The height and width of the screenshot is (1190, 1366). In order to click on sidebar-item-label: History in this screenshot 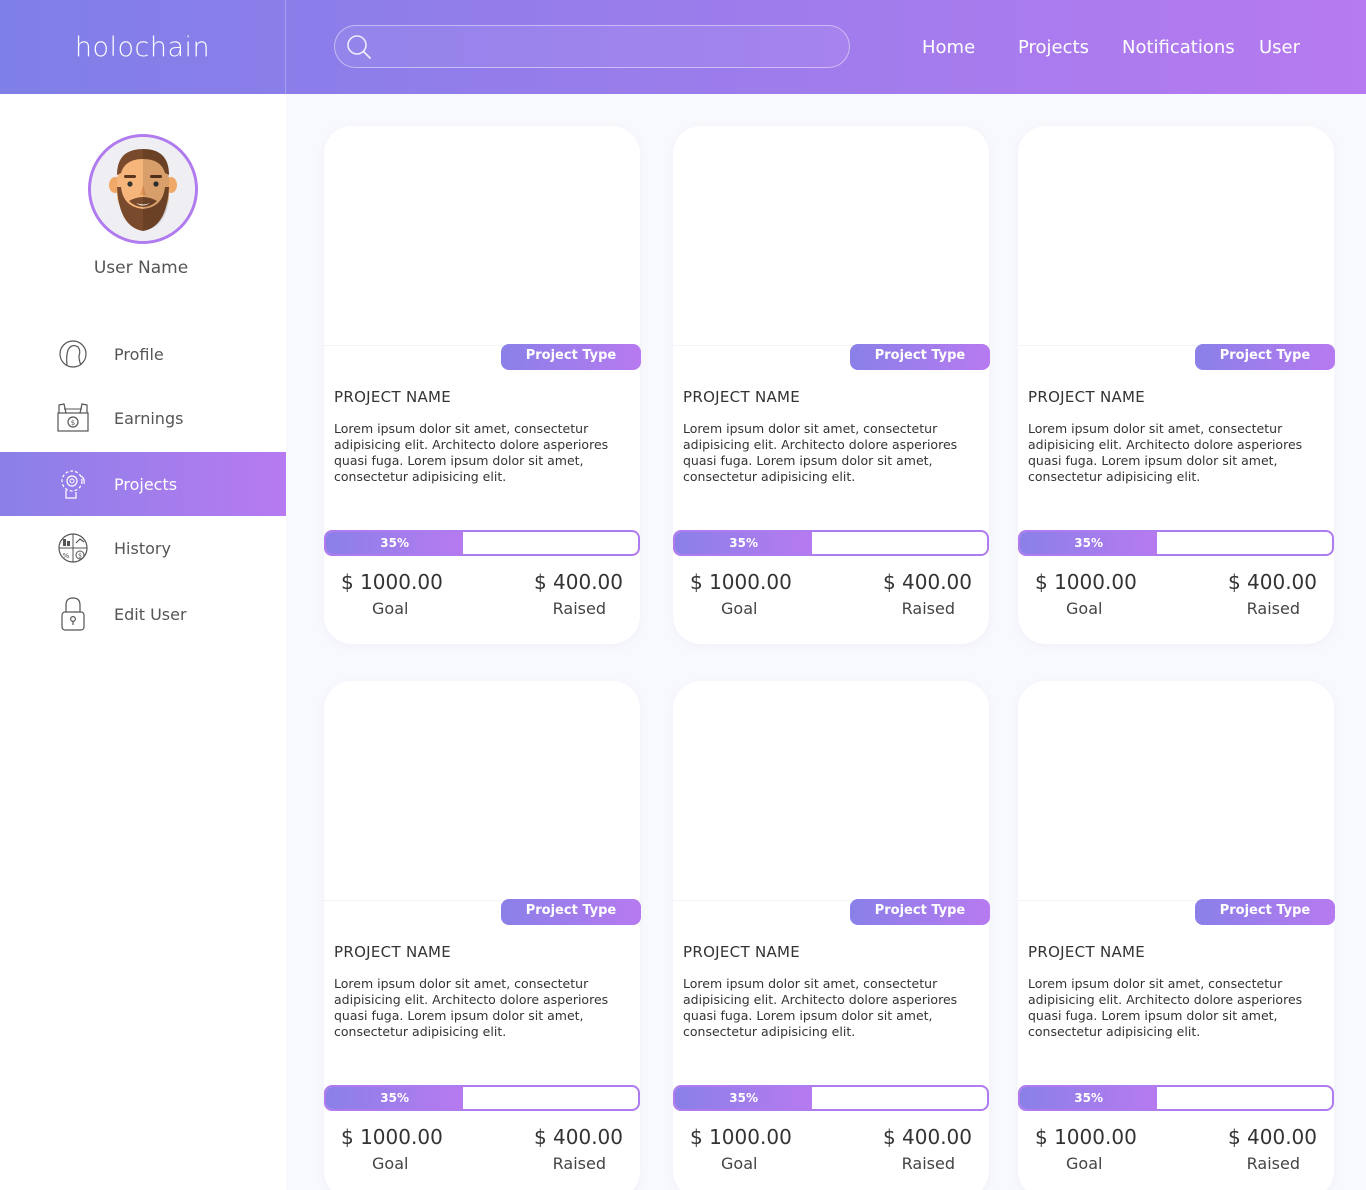, I will do `click(142, 548)`.